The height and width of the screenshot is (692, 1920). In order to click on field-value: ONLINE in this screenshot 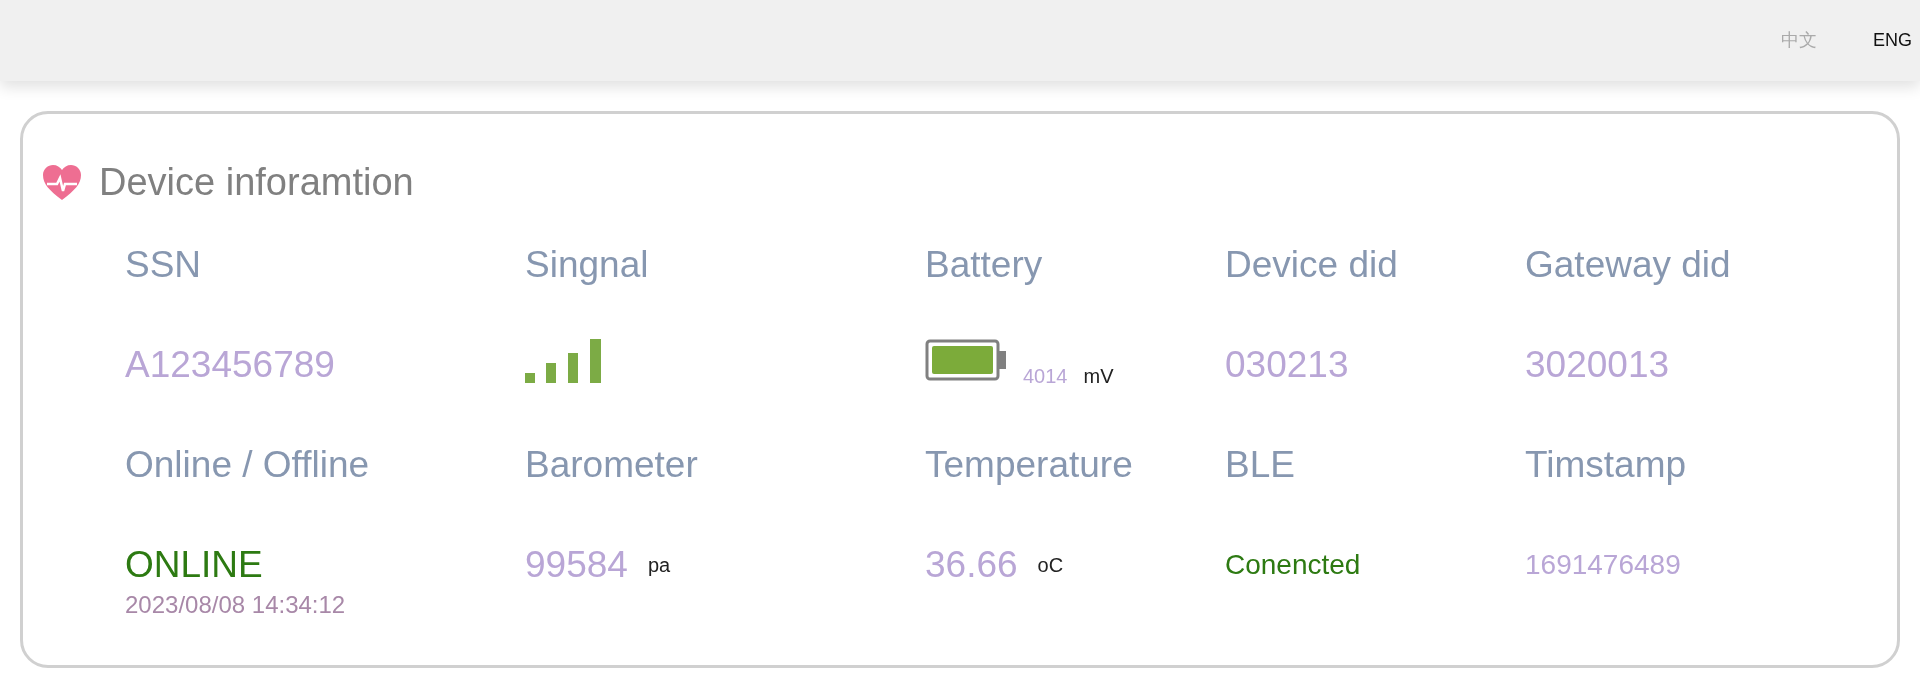, I will do `click(194, 565)`.